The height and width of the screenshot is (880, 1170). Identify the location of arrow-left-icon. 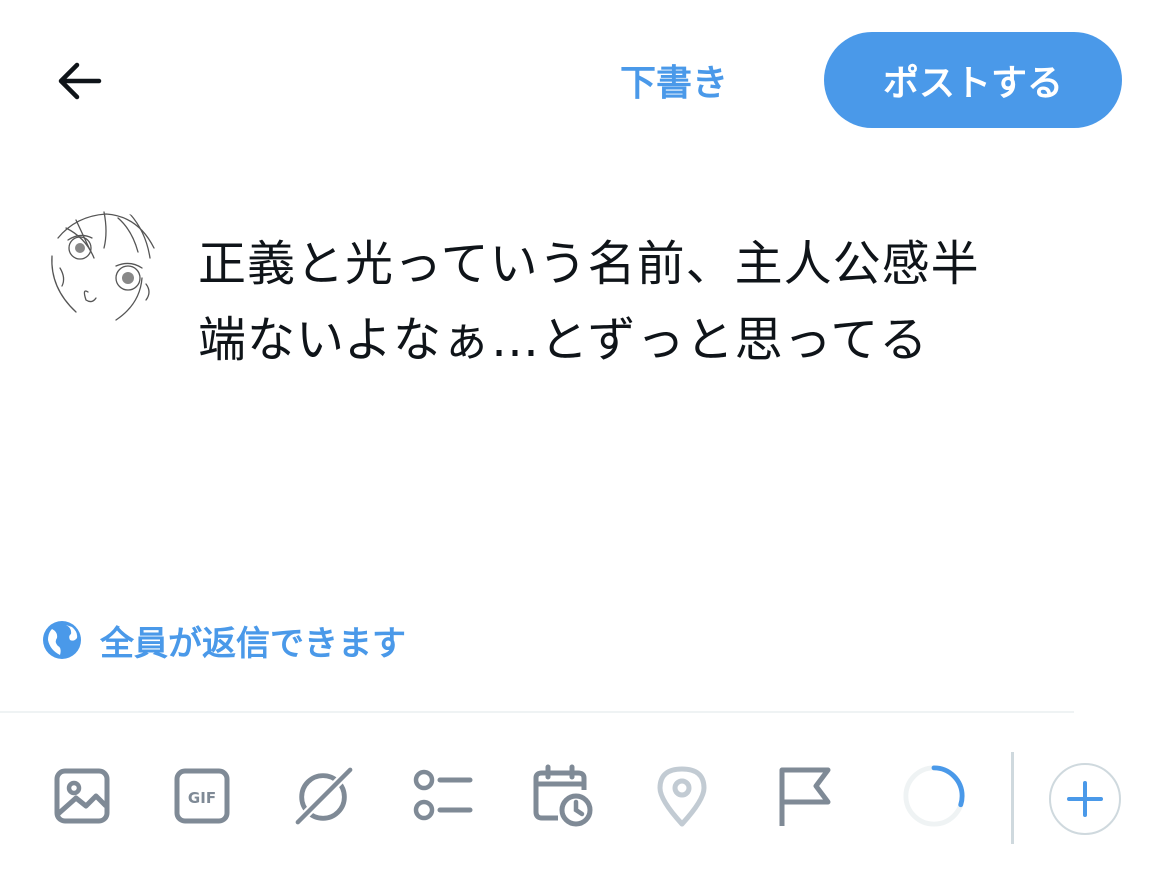
(80, 81).